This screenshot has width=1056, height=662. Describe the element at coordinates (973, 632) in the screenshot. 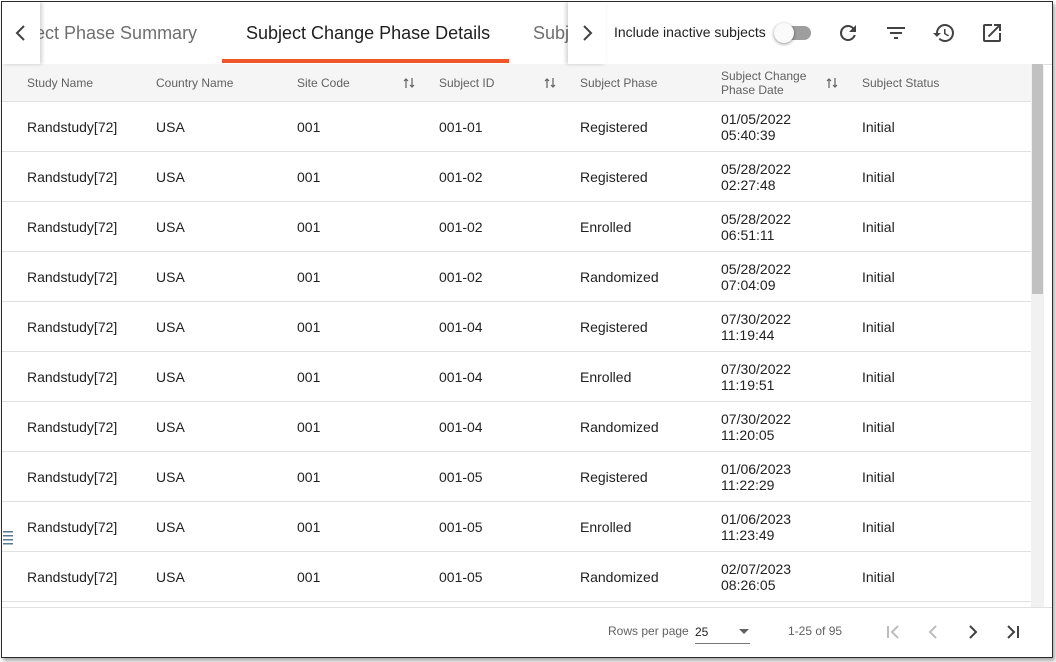

I see `next-page-icon` at that location.